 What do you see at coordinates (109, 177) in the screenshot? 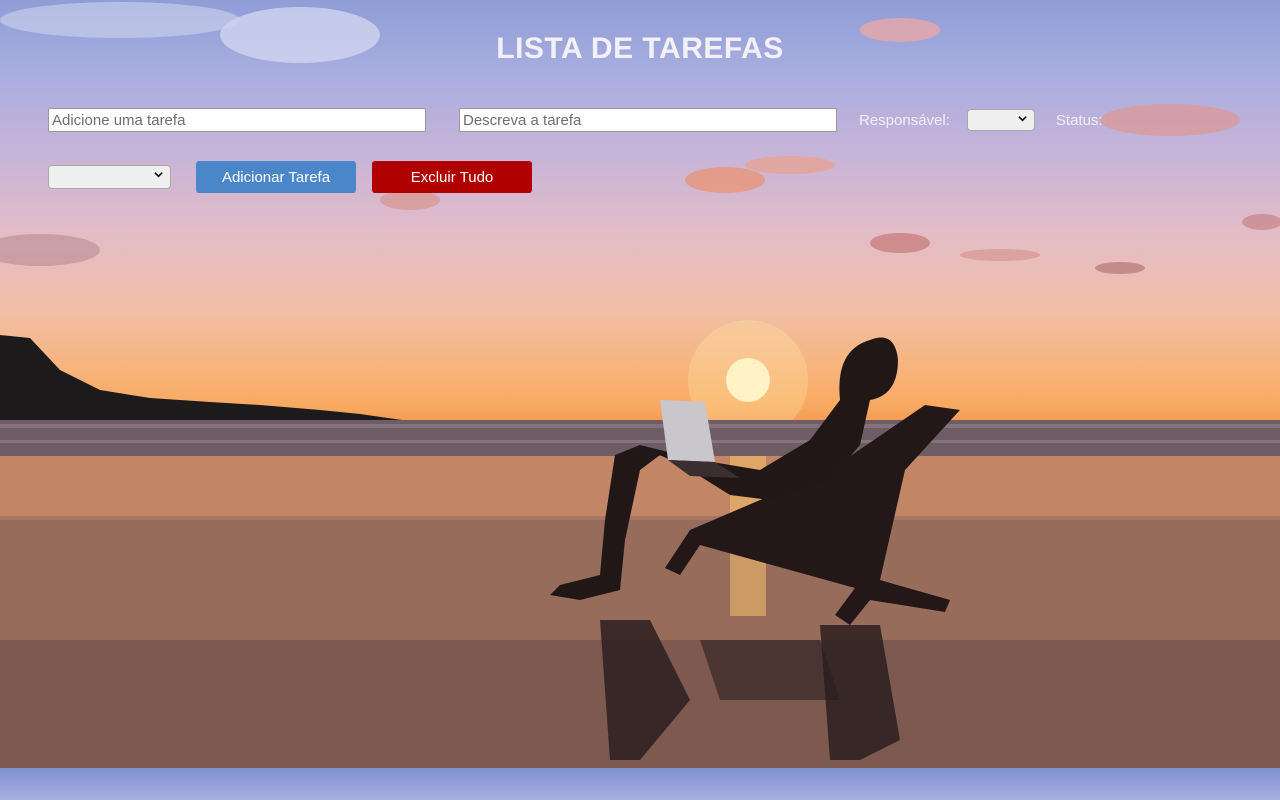
I see `status-select` at bounding box center [109, 177].